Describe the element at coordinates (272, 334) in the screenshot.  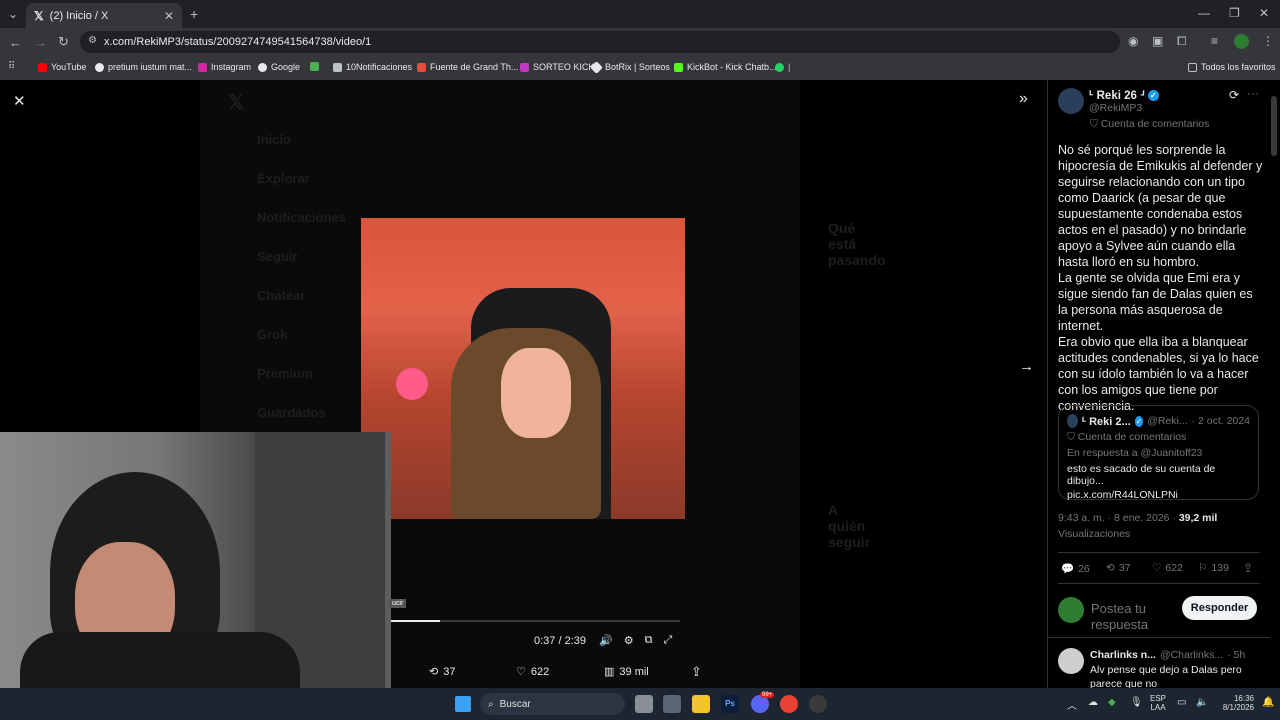
I see `nav-grok: Grok` at that location.